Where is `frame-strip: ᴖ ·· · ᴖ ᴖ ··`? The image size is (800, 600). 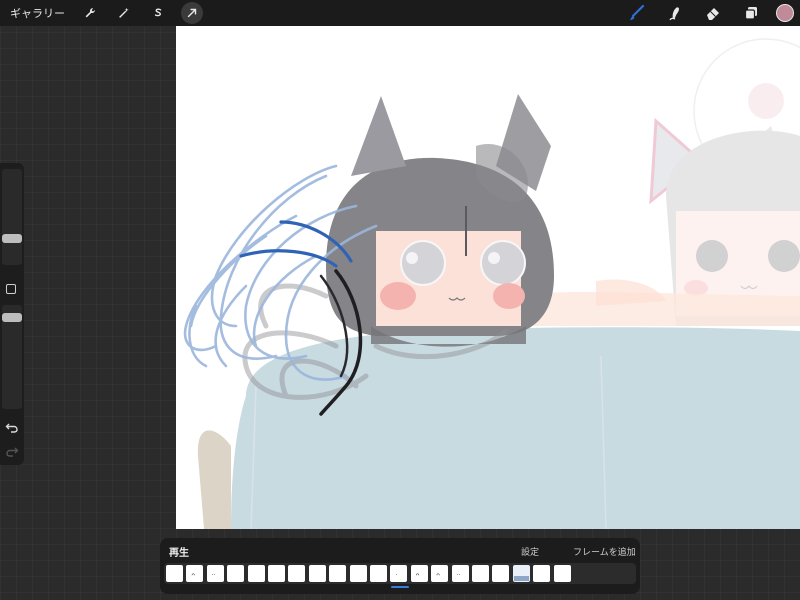 frame-strip: ᴖ ·· · ᴖ ᴖ ·· is located at coordinates (400, 573).